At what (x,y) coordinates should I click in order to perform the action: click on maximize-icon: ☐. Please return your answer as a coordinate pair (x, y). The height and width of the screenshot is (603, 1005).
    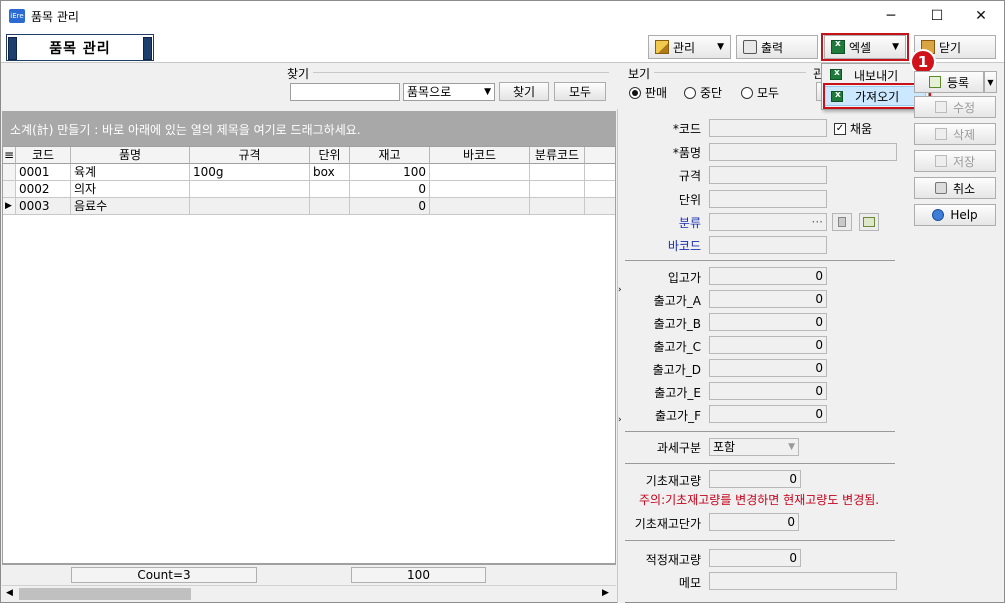
    Looking at the image, I should click on (937, 16).